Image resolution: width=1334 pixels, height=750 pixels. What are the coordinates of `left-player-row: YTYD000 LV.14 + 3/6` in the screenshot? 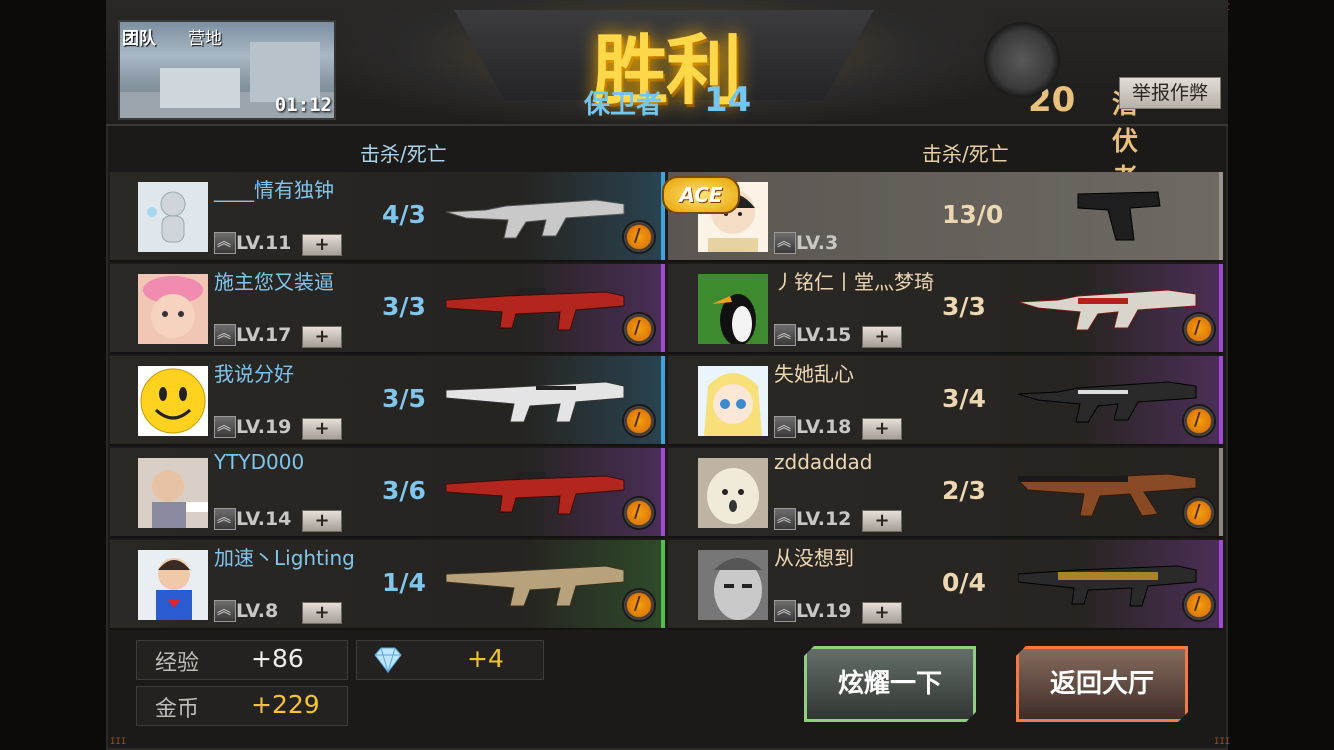 It's located at (387, 493).